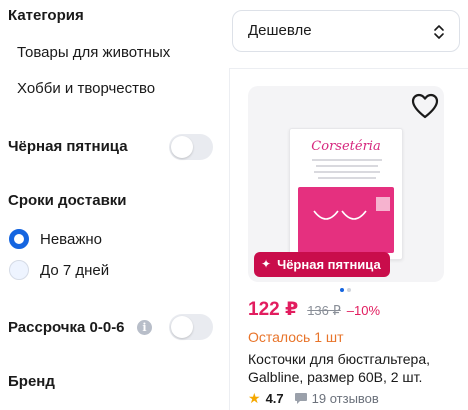 This screenshot has height=410, width=468. What do you see at coordinates (342, 290) in the screenshot?
I see `pagination-dot-active` at bounding box center [342, 290].